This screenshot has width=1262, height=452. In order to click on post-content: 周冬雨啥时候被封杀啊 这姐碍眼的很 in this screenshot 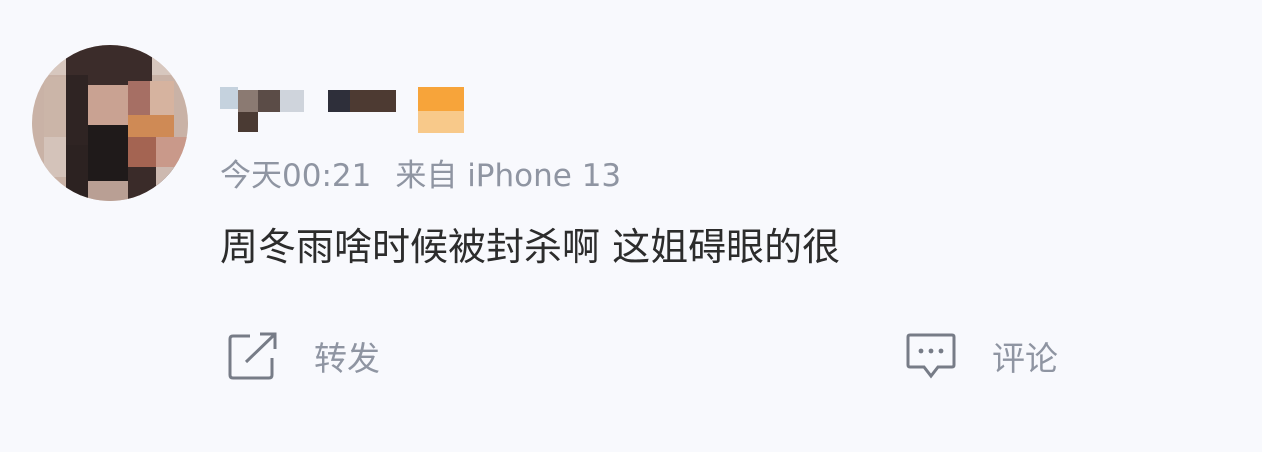, I will do `click(530, 247)`.